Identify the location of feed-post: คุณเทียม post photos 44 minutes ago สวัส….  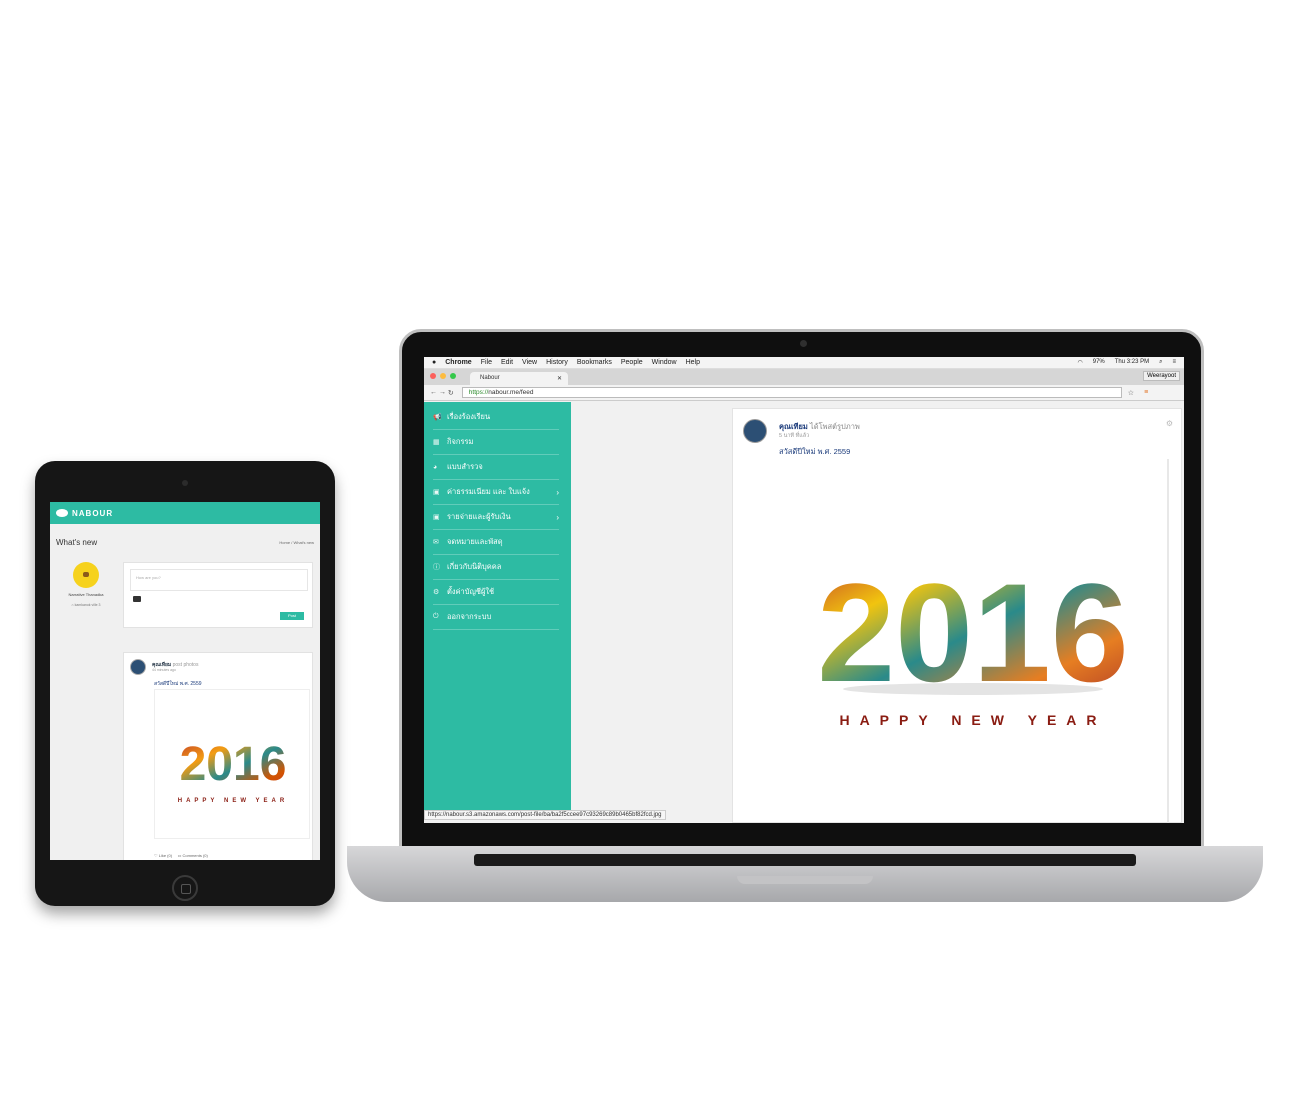
(218, 756).